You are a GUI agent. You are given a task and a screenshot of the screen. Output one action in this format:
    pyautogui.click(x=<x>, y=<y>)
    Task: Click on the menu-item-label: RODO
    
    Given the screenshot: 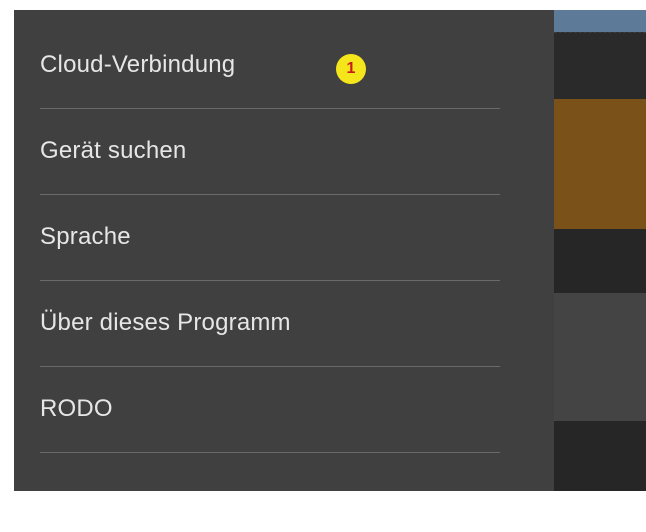 What is the action you would take?
    pyautogui.click(x=76, y=408)
    